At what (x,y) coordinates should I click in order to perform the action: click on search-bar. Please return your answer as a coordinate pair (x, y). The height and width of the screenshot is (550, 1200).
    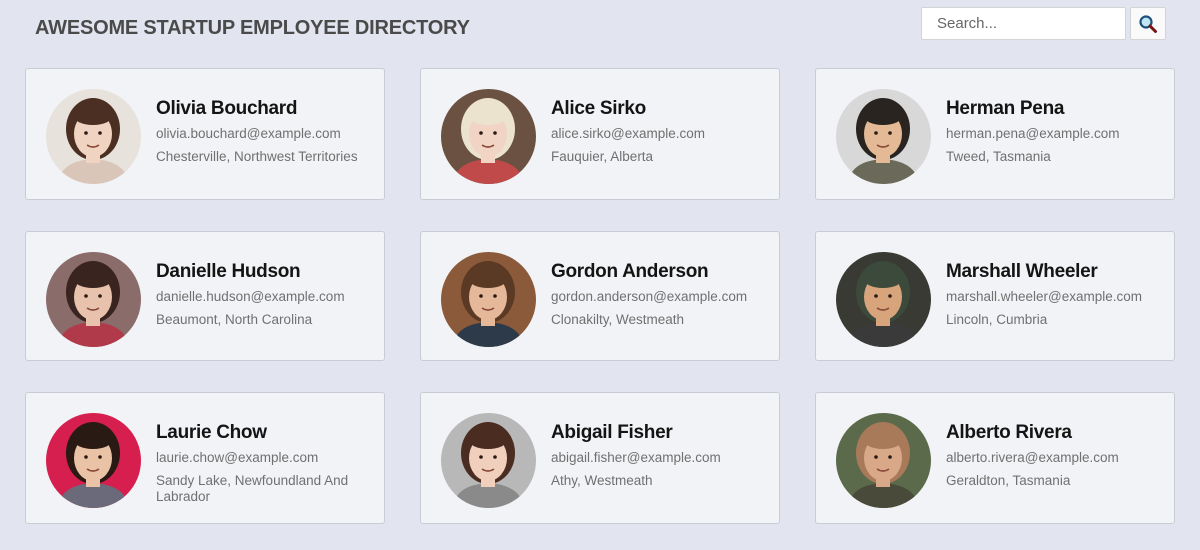
    Looking at the image, I should click on (1043, 23).